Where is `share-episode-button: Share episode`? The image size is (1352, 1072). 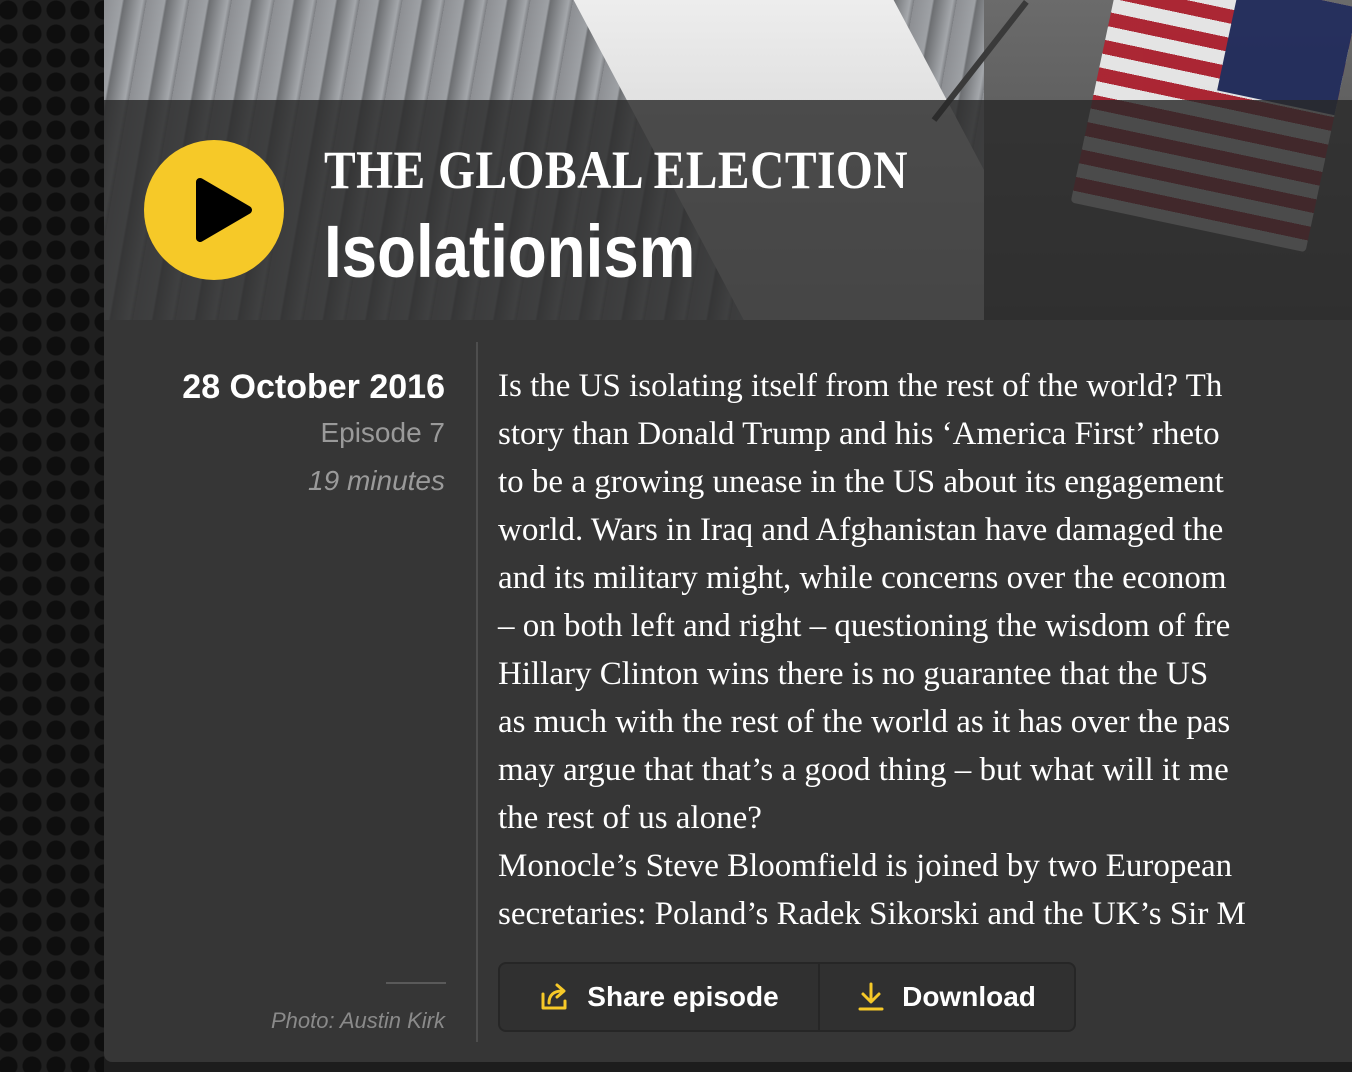 share-episode-button: Share episode is located at coordinates (660, 997).